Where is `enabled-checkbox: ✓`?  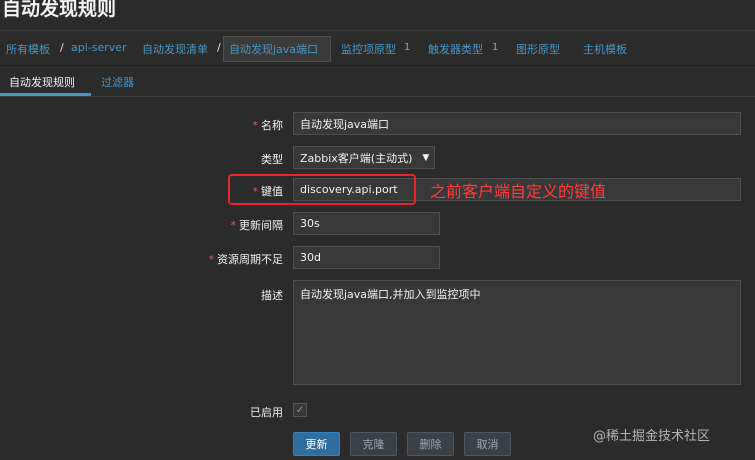 enabled-checkbox: ✓ is located at coordinates (300, 410).